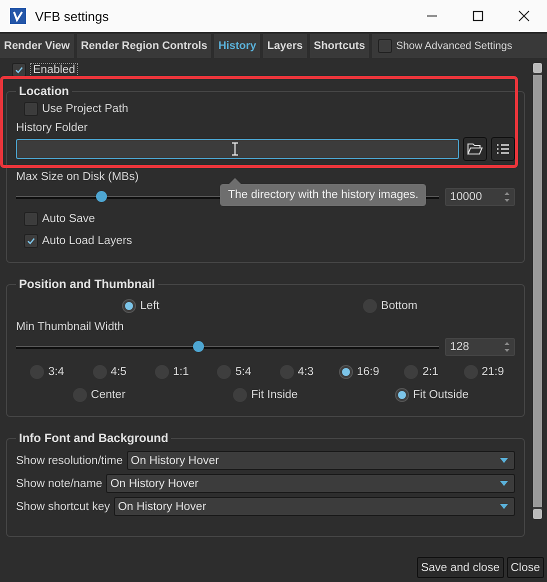  What do you see at coordinates (94, 438) in the screenshot?
I see `group-title: Info Font and Background` at bounding box center [94, 438].